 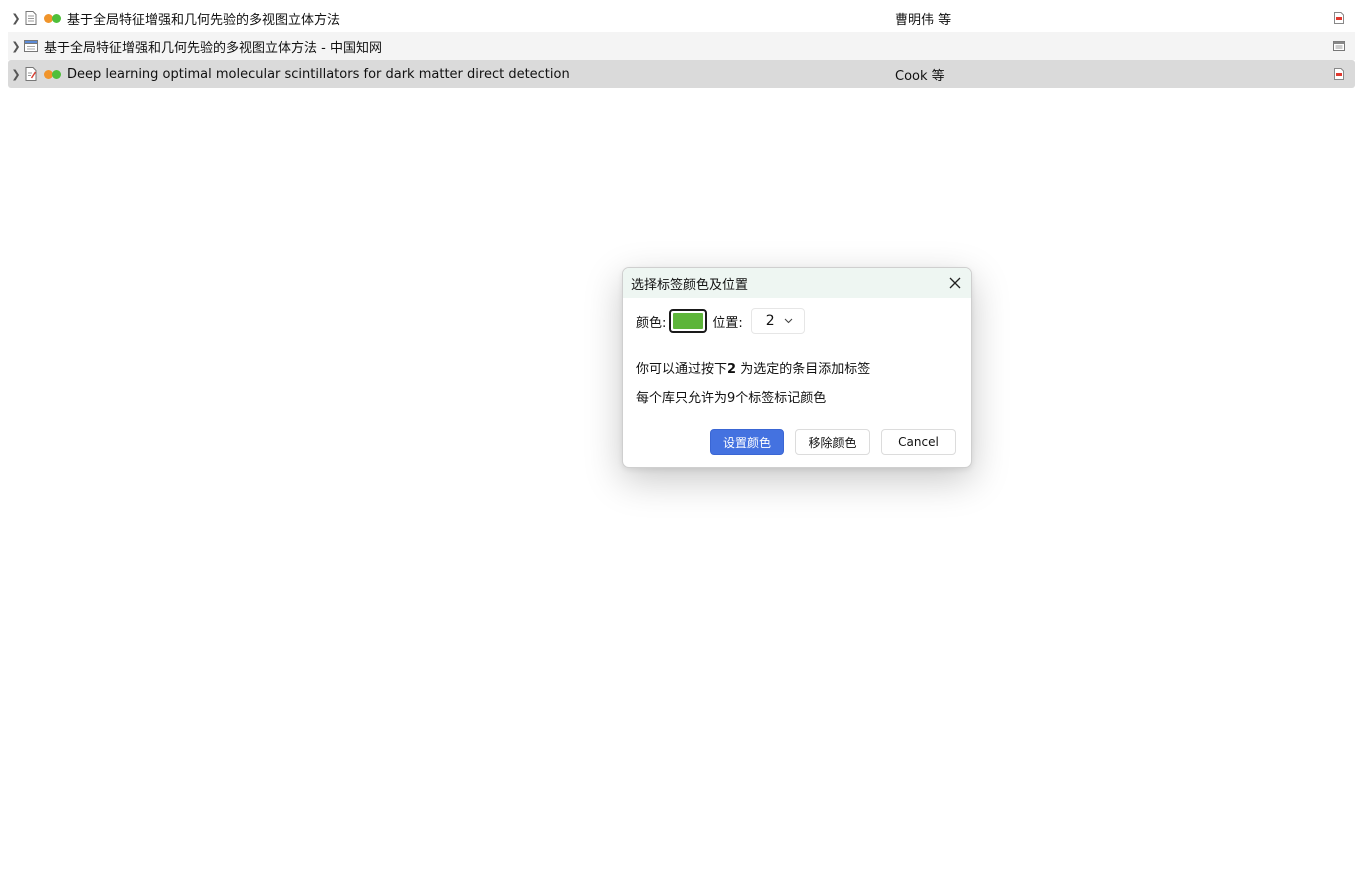 What do you see at coordinates (31, 74) in the screenshot?
I see `preprint-icon` at bounding box center [31, 74].